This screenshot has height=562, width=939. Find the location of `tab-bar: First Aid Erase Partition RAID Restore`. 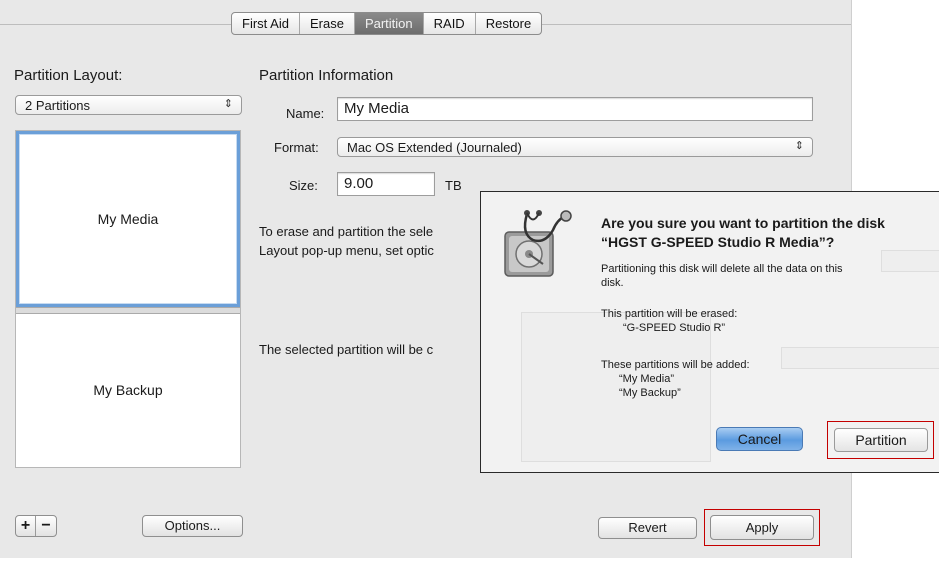

tab-bar: First Aid Erase Partition RAID Restore is located at coordinates (387, 23).